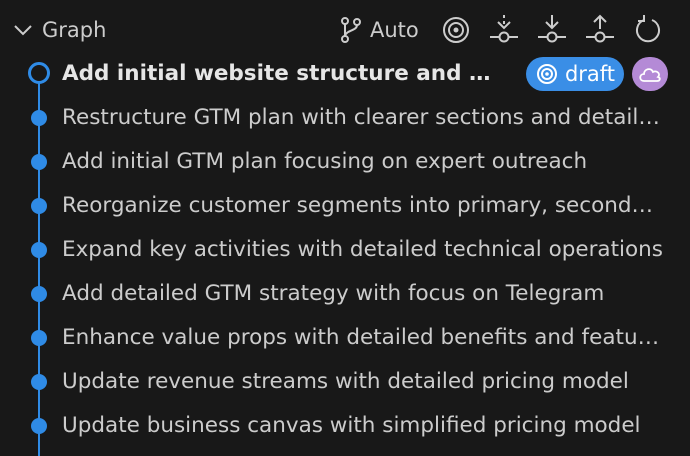 This screenshot has width=690, height=456. I want to click on cloud-icon, so click(650, 75).